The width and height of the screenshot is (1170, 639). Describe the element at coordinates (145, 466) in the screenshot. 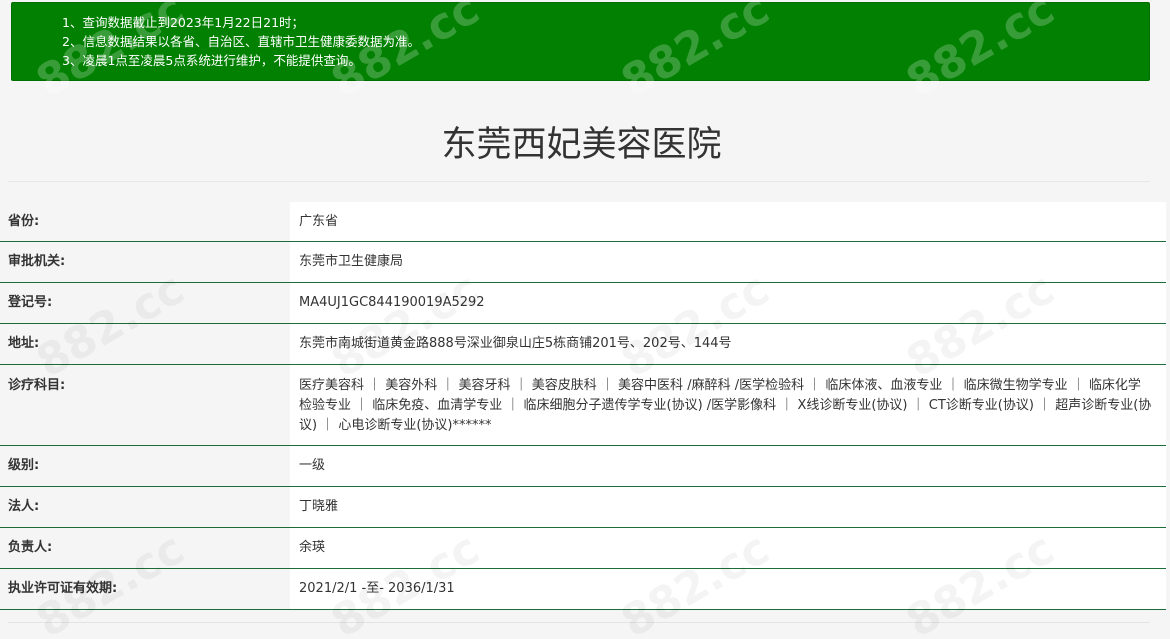

I see `row-label: 级别:` at that location.